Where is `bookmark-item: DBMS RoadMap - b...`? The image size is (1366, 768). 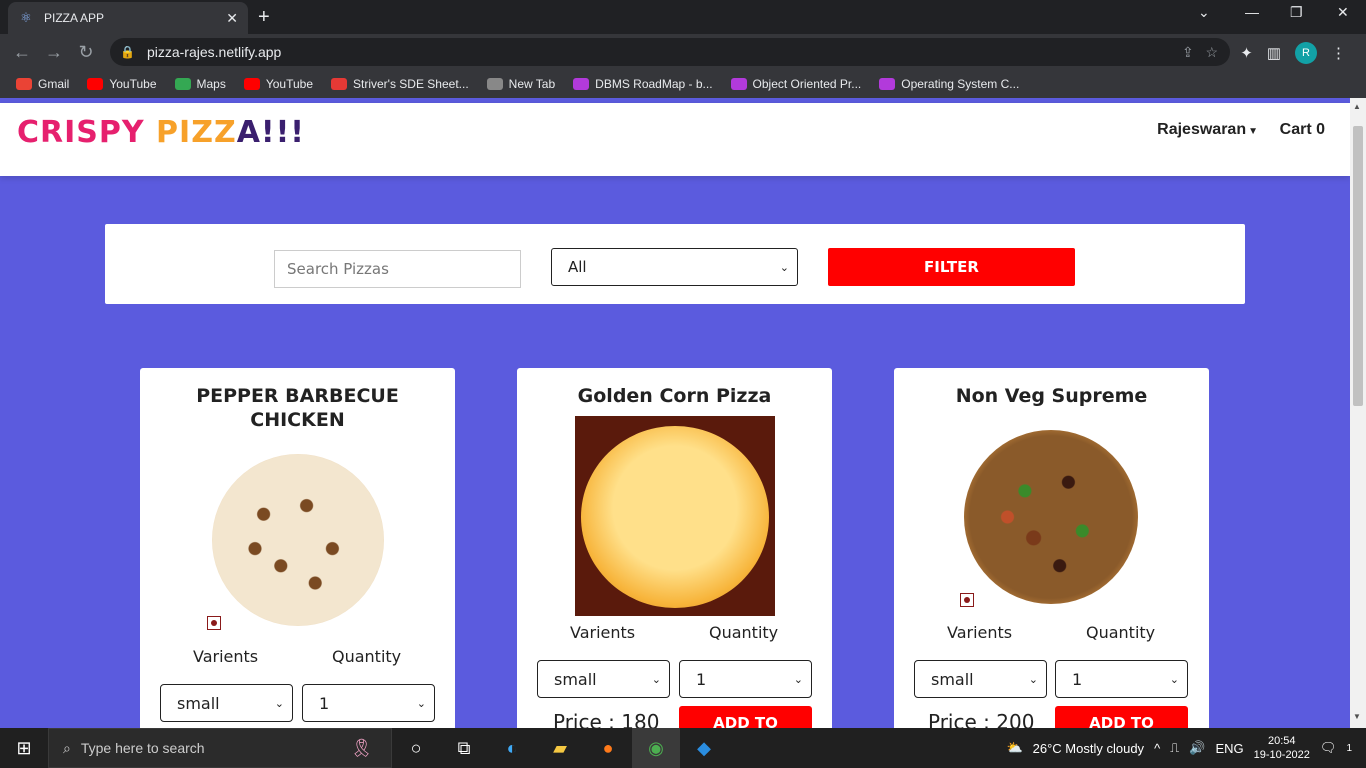
bookmark-item: DBMS RoadMap - b... is located at coordinates (643, 84).